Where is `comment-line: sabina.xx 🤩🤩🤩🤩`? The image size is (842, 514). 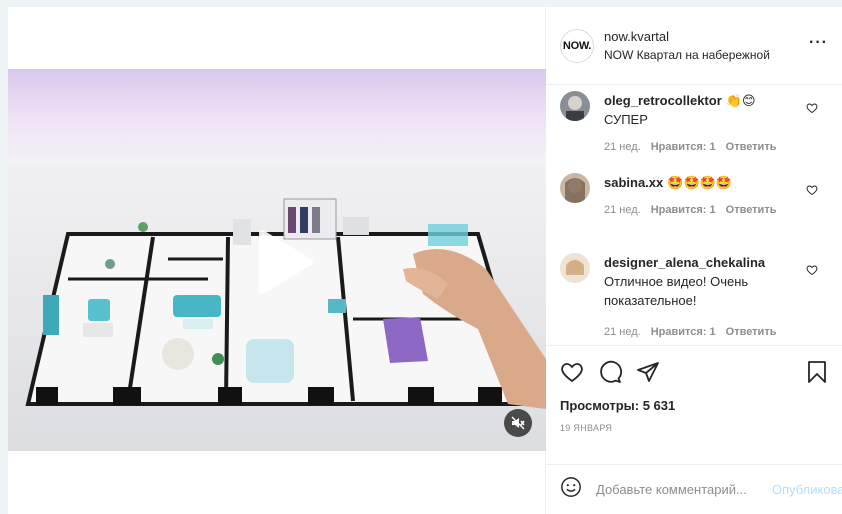
comment-line: sabina.xx 🤩🤩🤩🤩 is located at coordinates (699, 182).